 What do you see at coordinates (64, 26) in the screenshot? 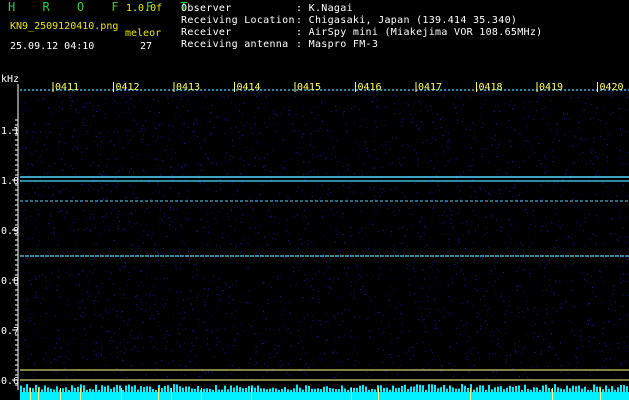
I see `filename-label: KN9_2509120410.png` at bounding box center [64, 26].